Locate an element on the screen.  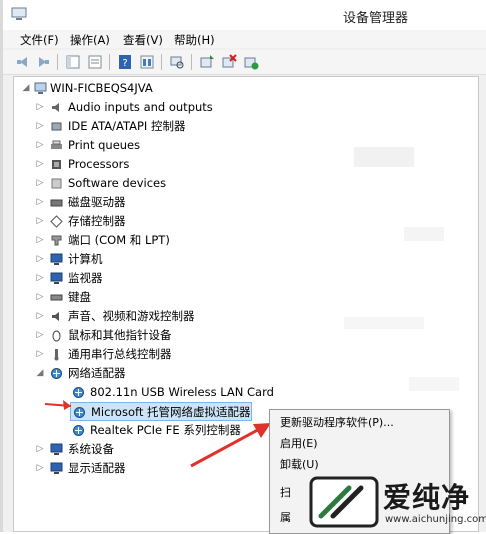
title-bar: 设备管理器 is located at coordinates (244, 15).